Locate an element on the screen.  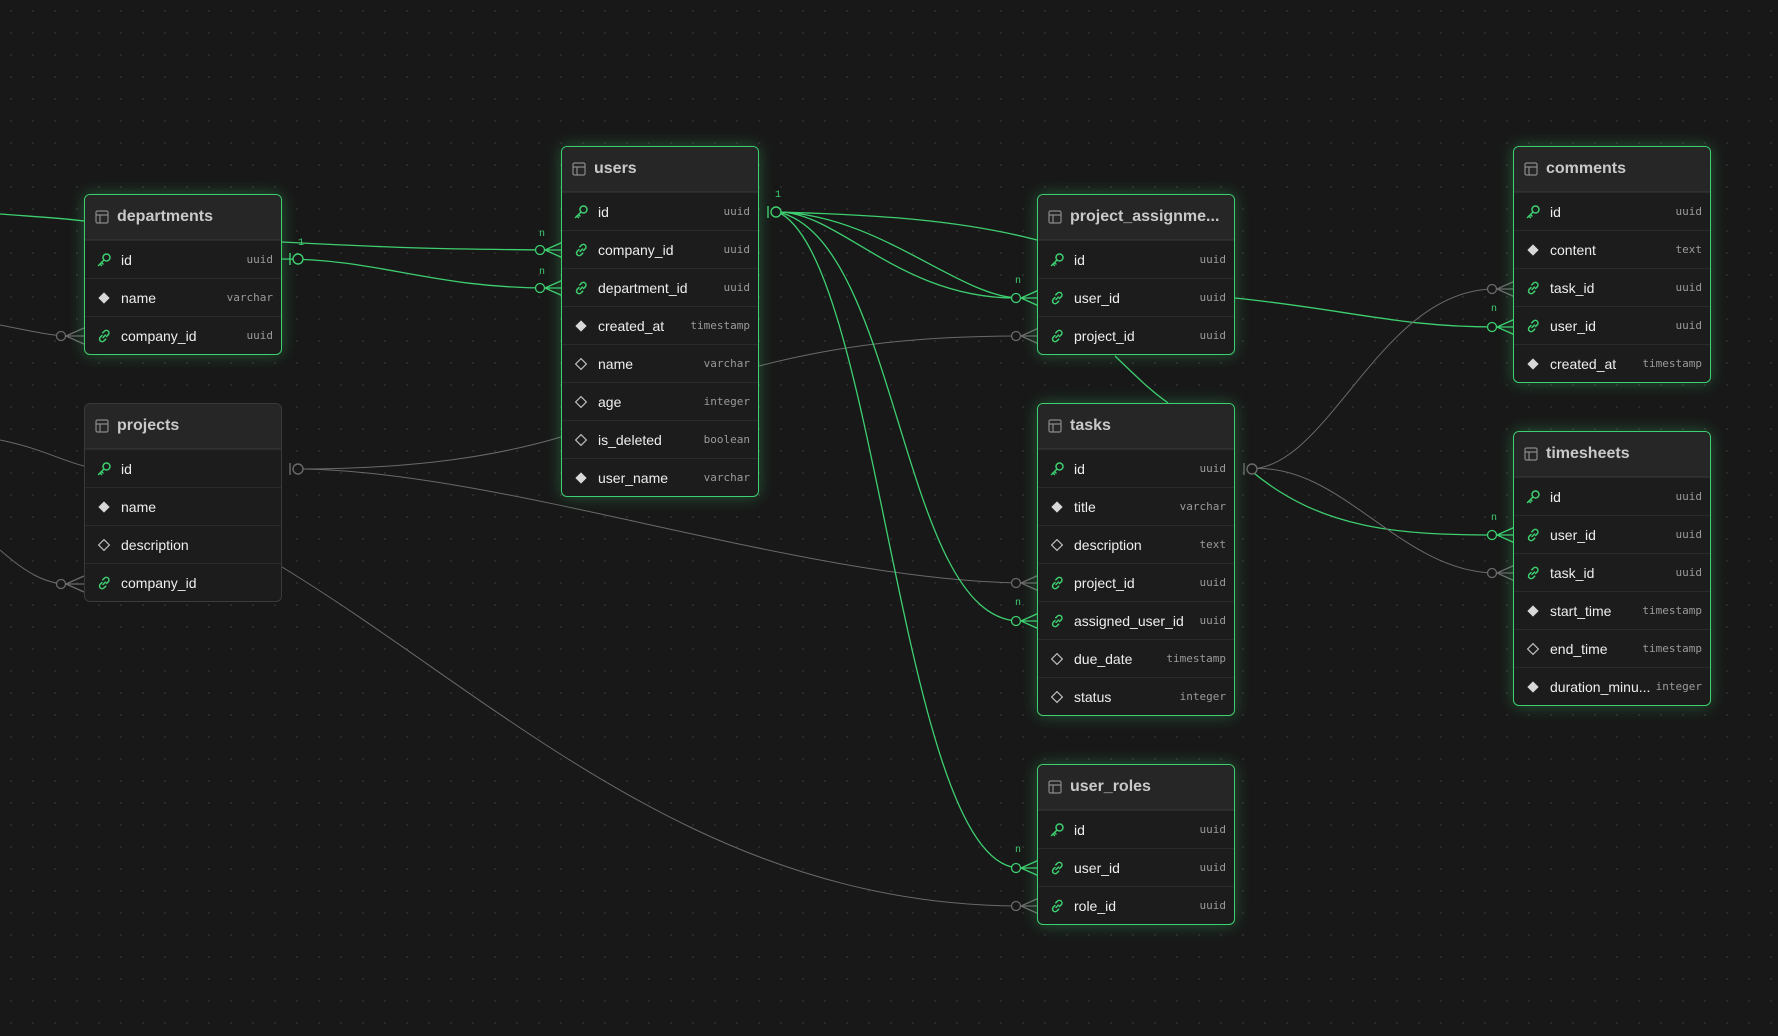
column-row-title: title varchar is located at coordinates (1136, 506).